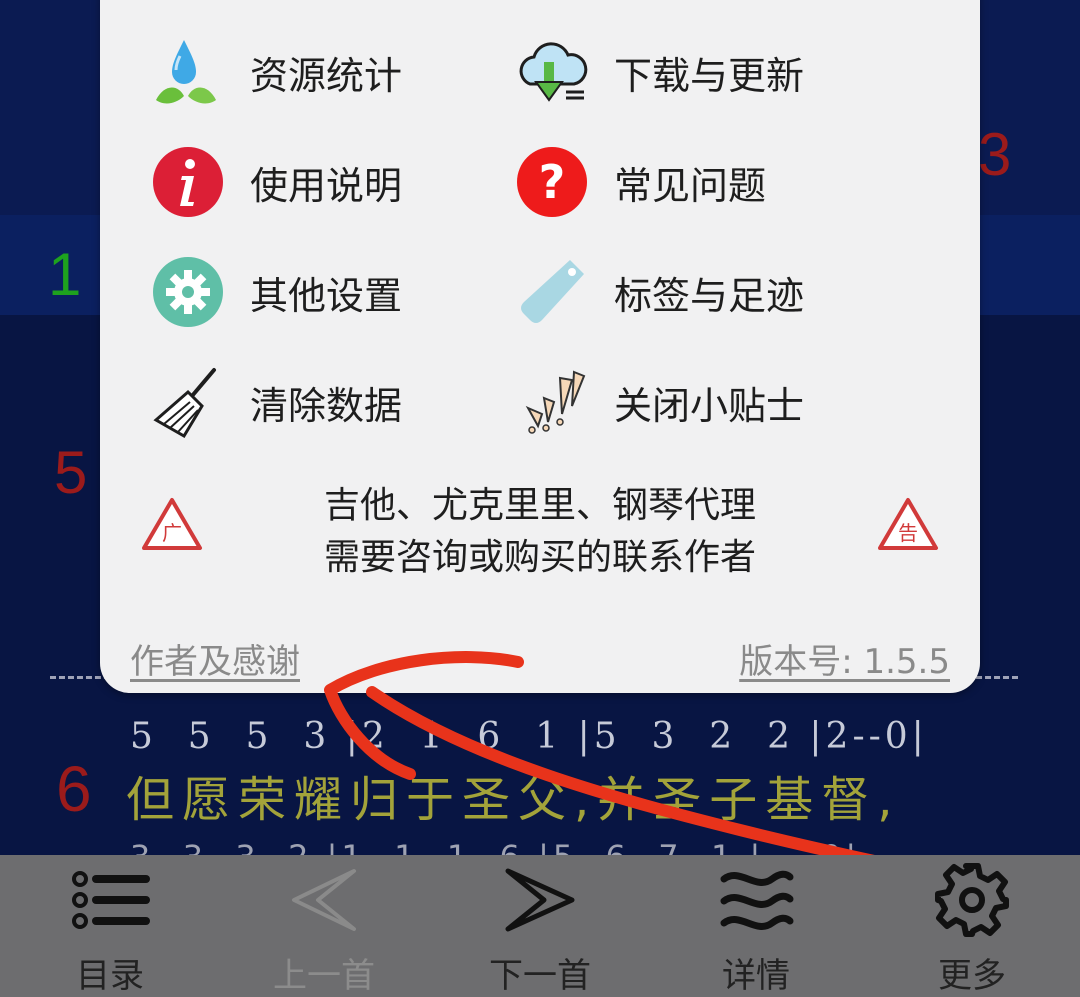  Describe the element at coordinates (972, 976) in the screenshot. I see `tab-label: 更多` at that location.